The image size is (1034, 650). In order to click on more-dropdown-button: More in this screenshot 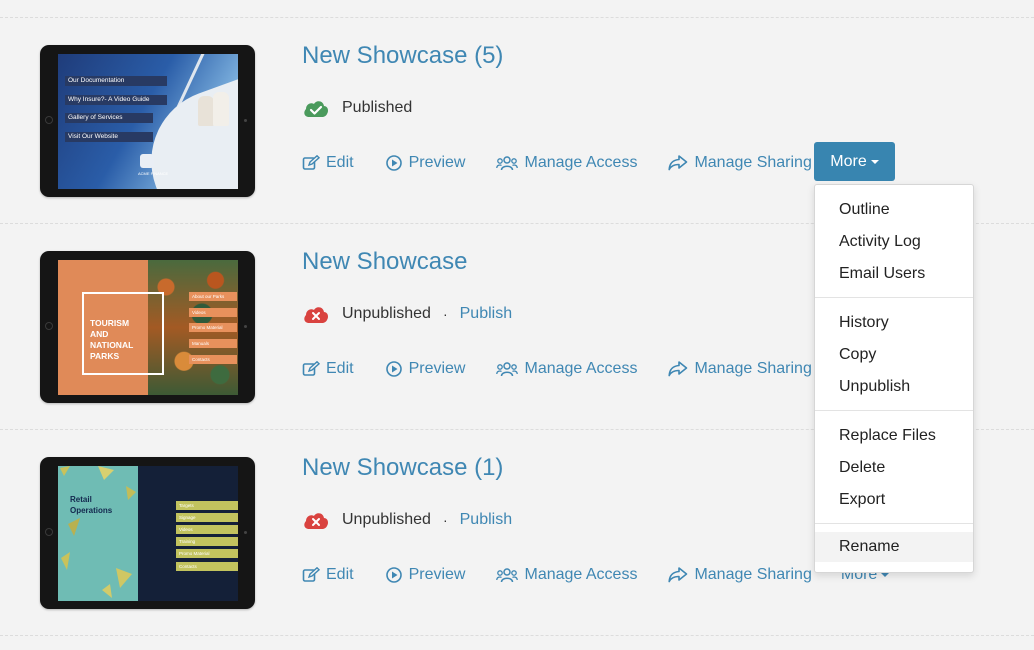, I will do `click(854, 161)`.